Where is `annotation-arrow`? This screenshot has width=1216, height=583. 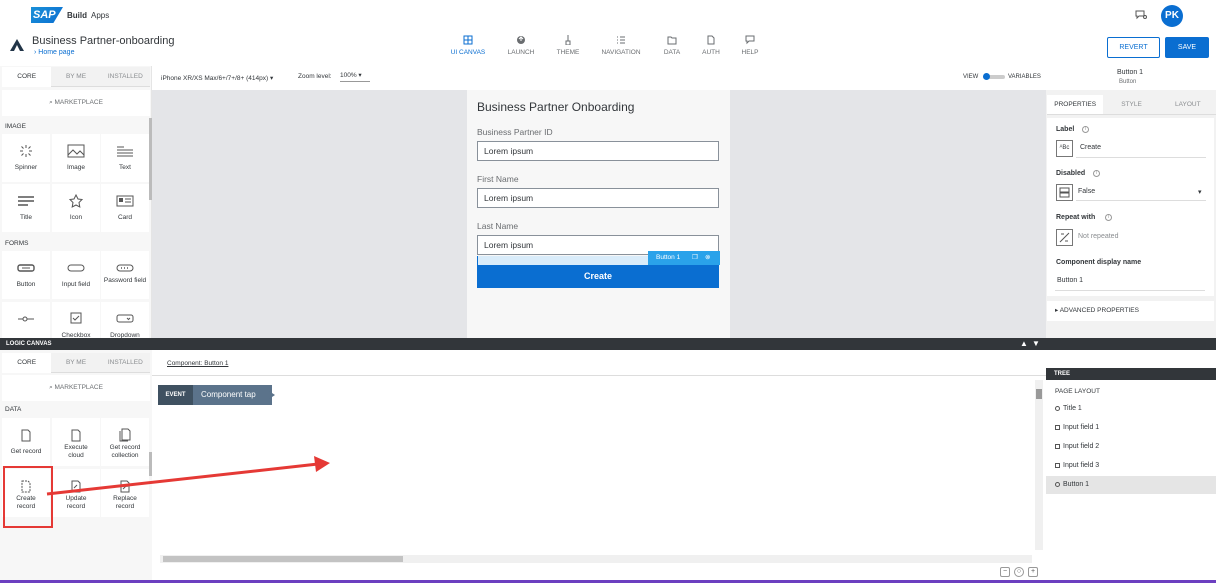 annotation-arrow is located at coordinates (188, 476).